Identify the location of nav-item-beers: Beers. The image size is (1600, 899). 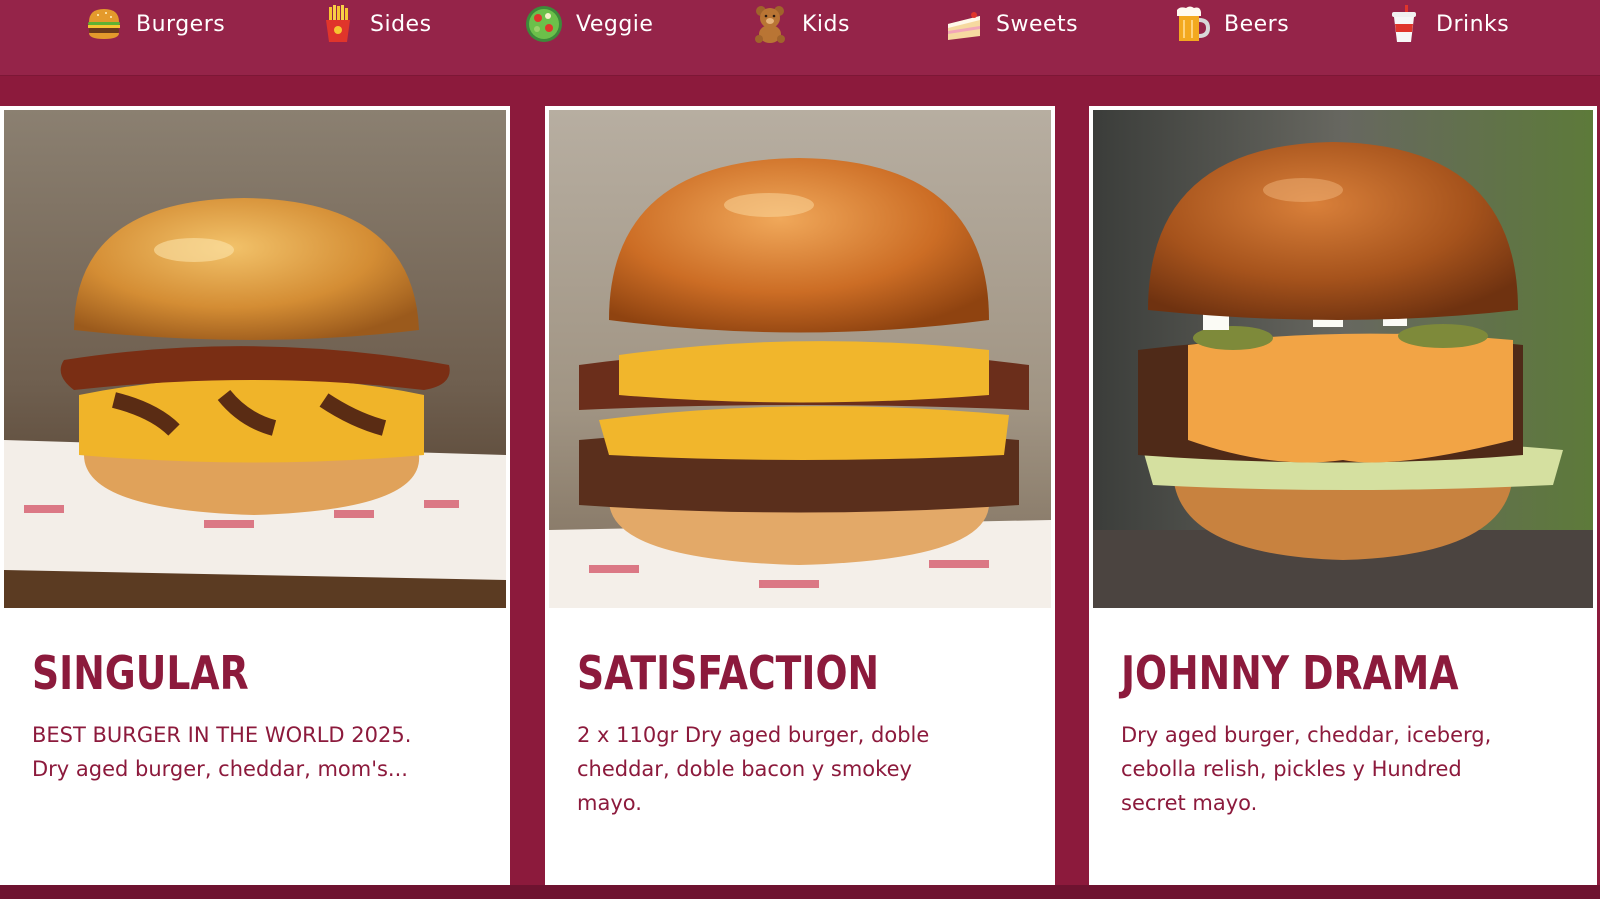
(1230, 24).